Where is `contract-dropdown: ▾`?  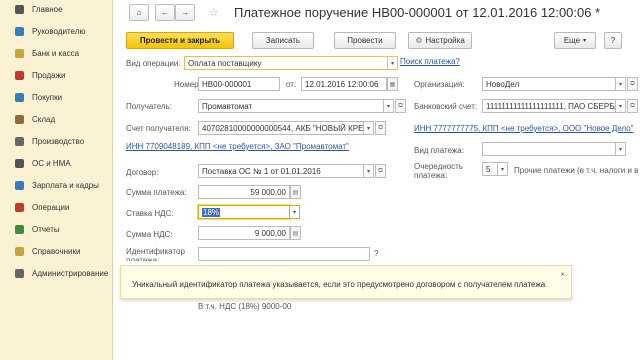
contract-dropdown: ▾ is located at coordinates (369, 171).